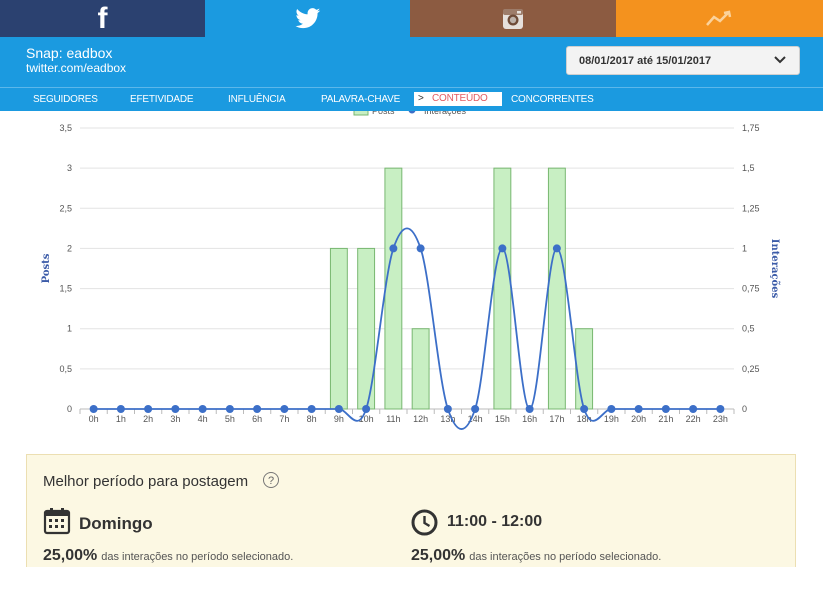  What do you see at coordinates (502, 419) in the screenshot?
I see `x-tick-label: 15h` at bounding box center [502, 419].